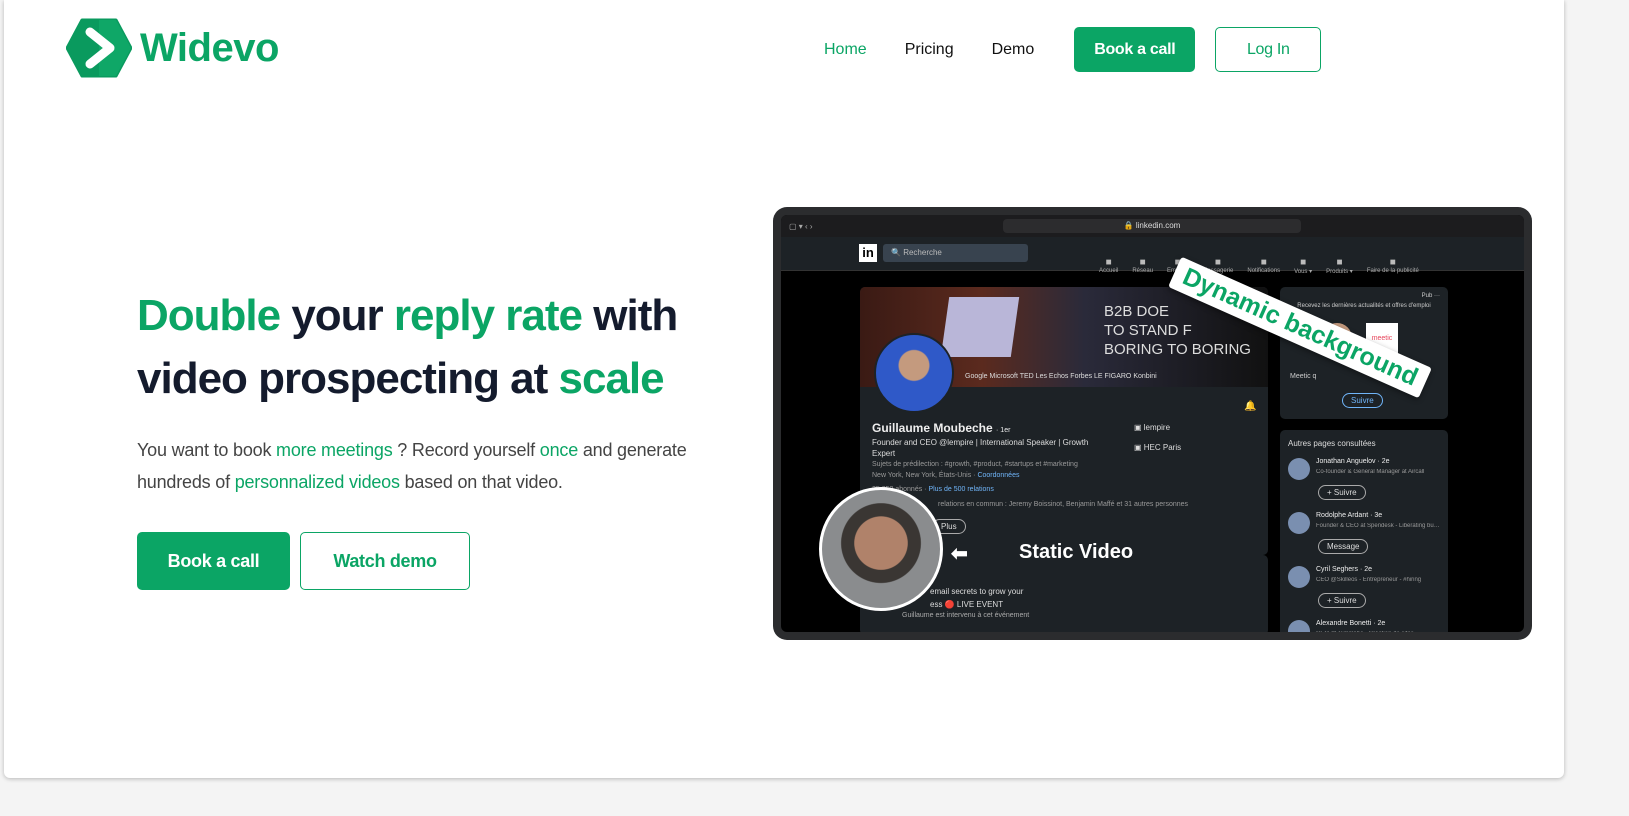  I want to click on arrow-left-icon: ⬅, so click(959, 554).